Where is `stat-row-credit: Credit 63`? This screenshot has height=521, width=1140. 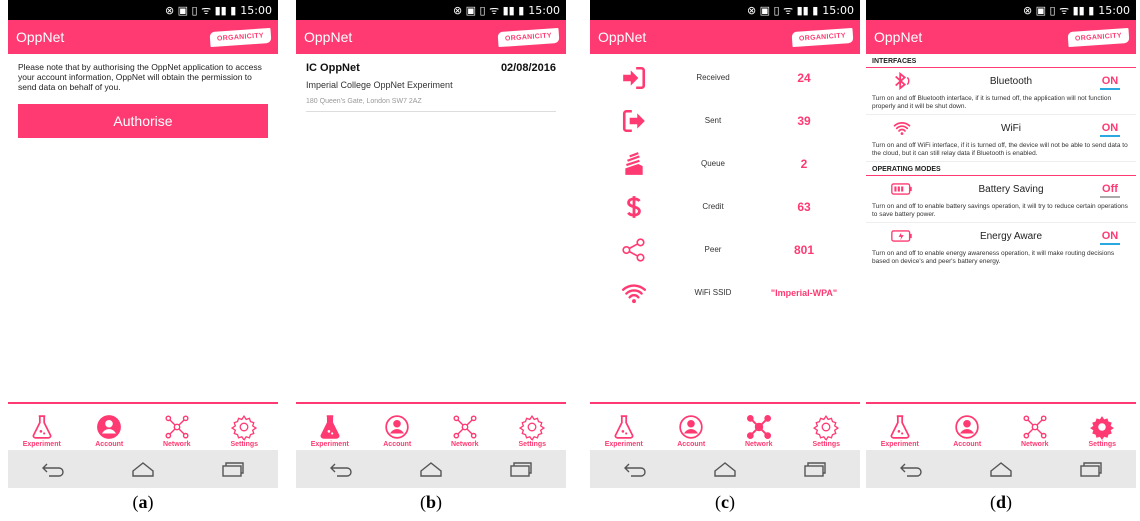
stat-row-credit: Credit 63 is located at coordinates (725, 206).